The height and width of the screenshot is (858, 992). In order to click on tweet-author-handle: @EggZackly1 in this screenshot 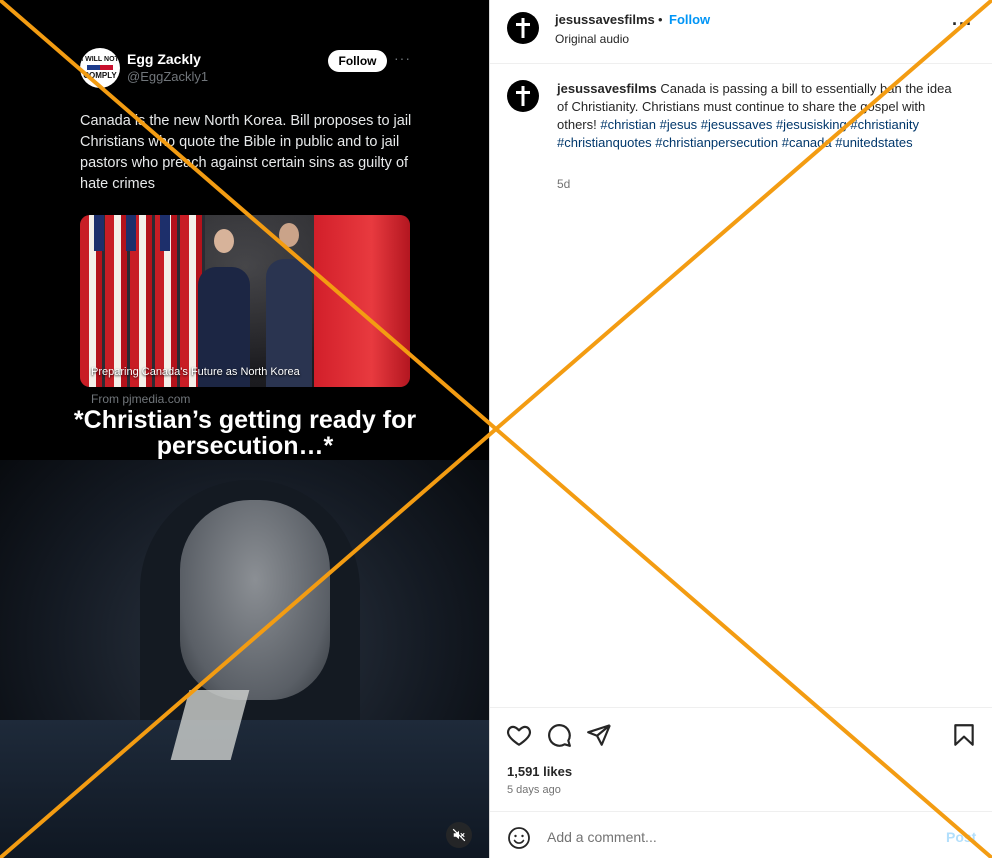, I will do `click(167, 76)`.